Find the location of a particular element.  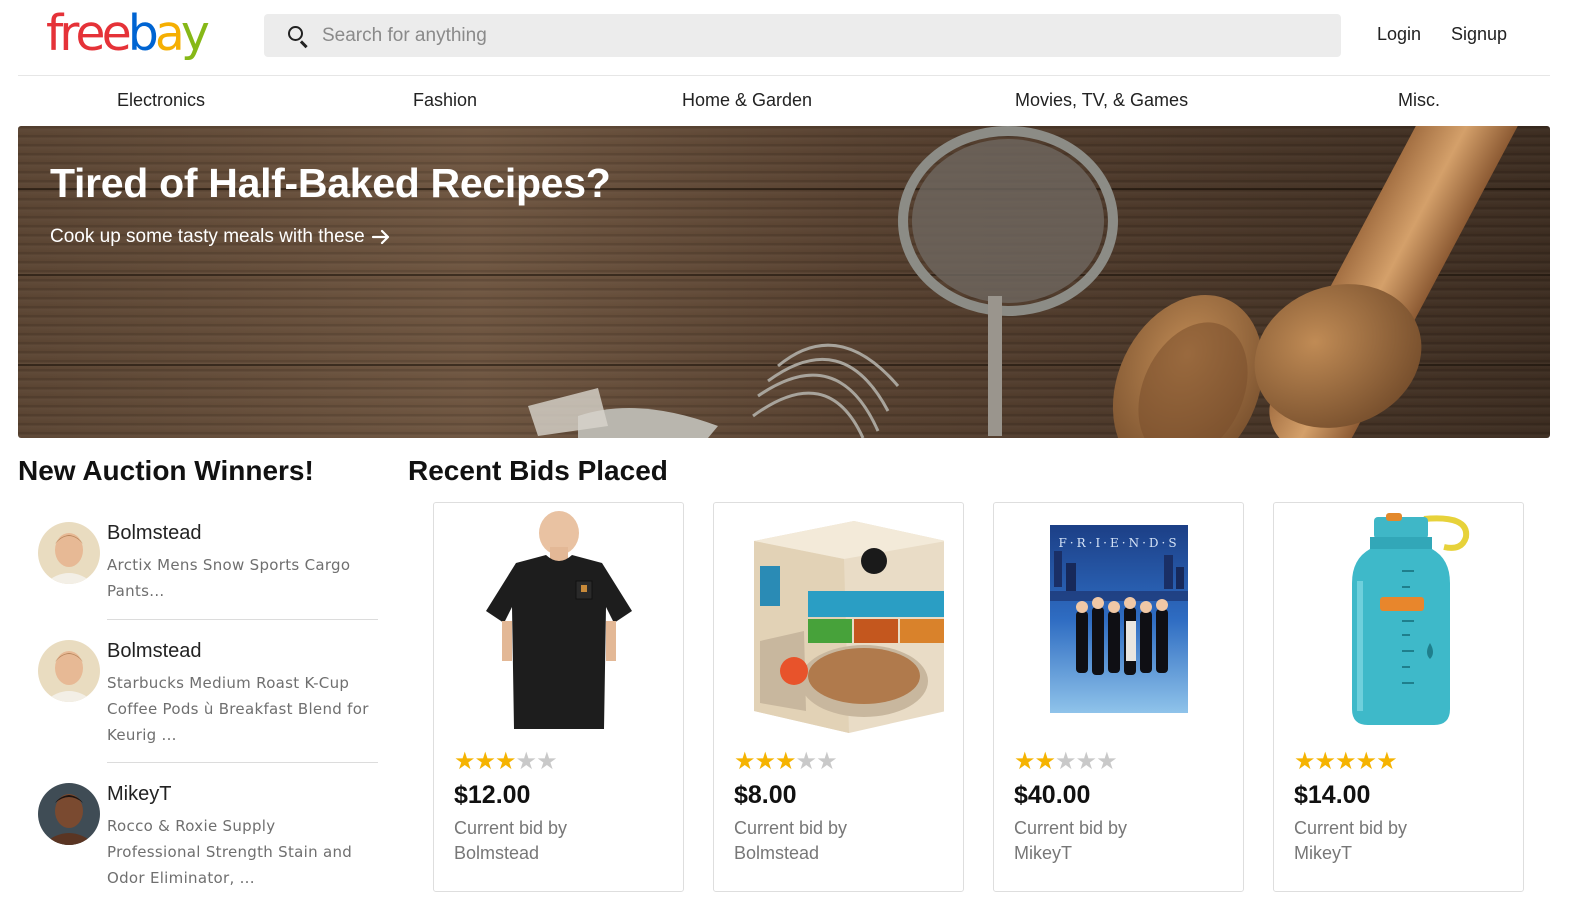

product-image-friends-dvd: F·R·I·E·N·D·S is located at coordinates (1119, 619).